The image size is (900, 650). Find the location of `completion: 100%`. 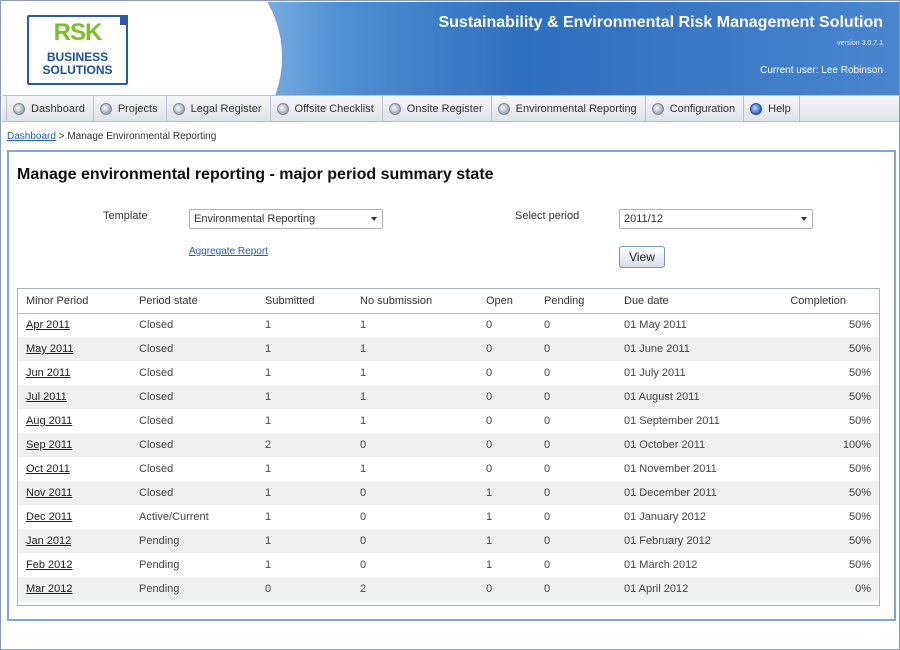

completion: 100% is located at coordinates (825, 445).